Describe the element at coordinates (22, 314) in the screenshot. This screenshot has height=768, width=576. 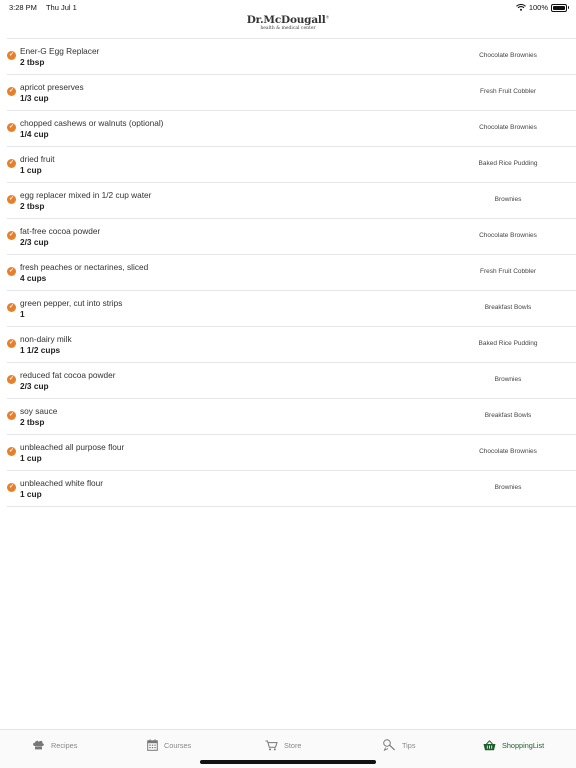
I see `ingredient-quantity: 1` at that location.